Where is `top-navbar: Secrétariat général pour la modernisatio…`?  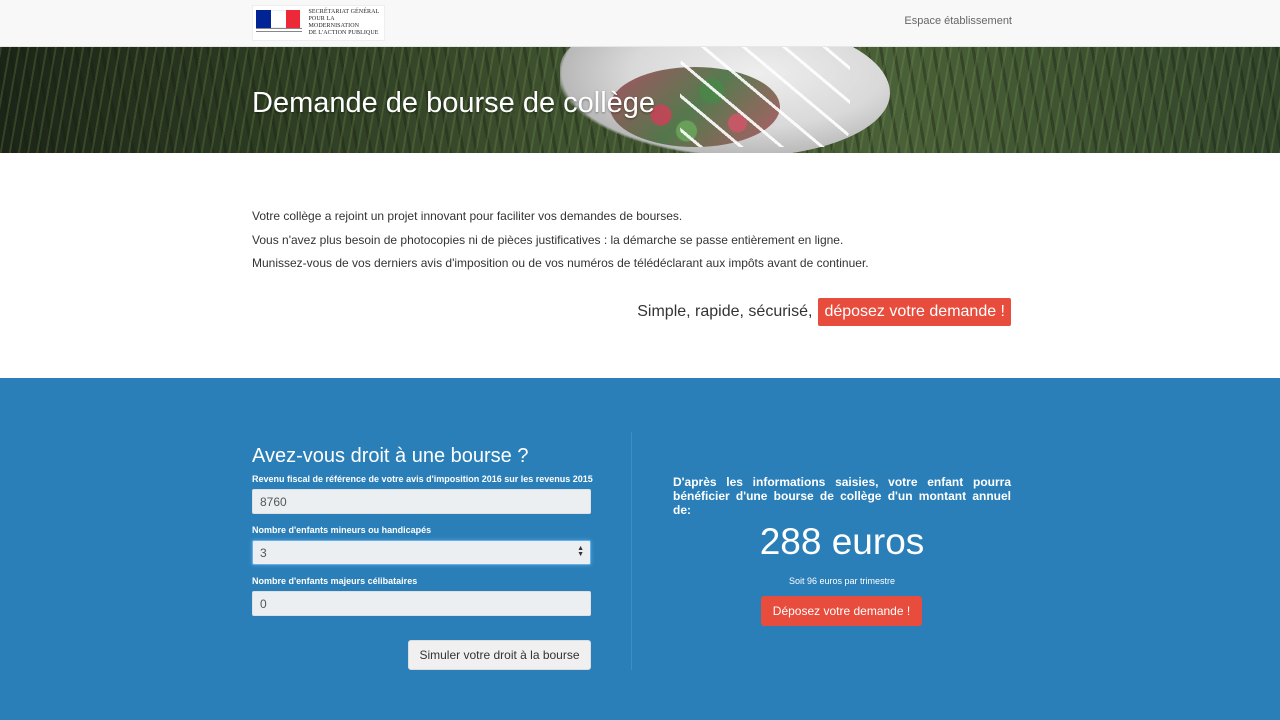
top-navbar: Secrétariat général pour la modernisatio… is located at coordinates (640, 23).